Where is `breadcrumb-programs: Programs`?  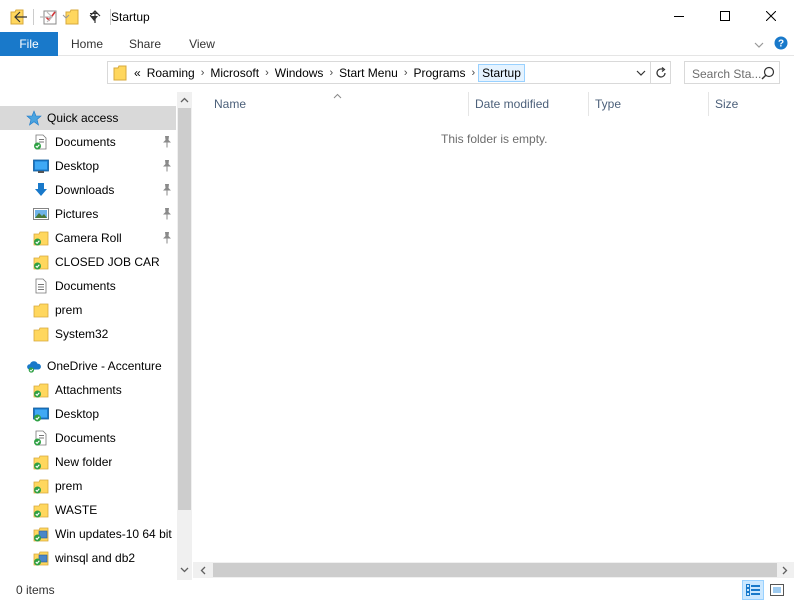
breadcrumb-programs: Programs is located at coordinates (439, 73).